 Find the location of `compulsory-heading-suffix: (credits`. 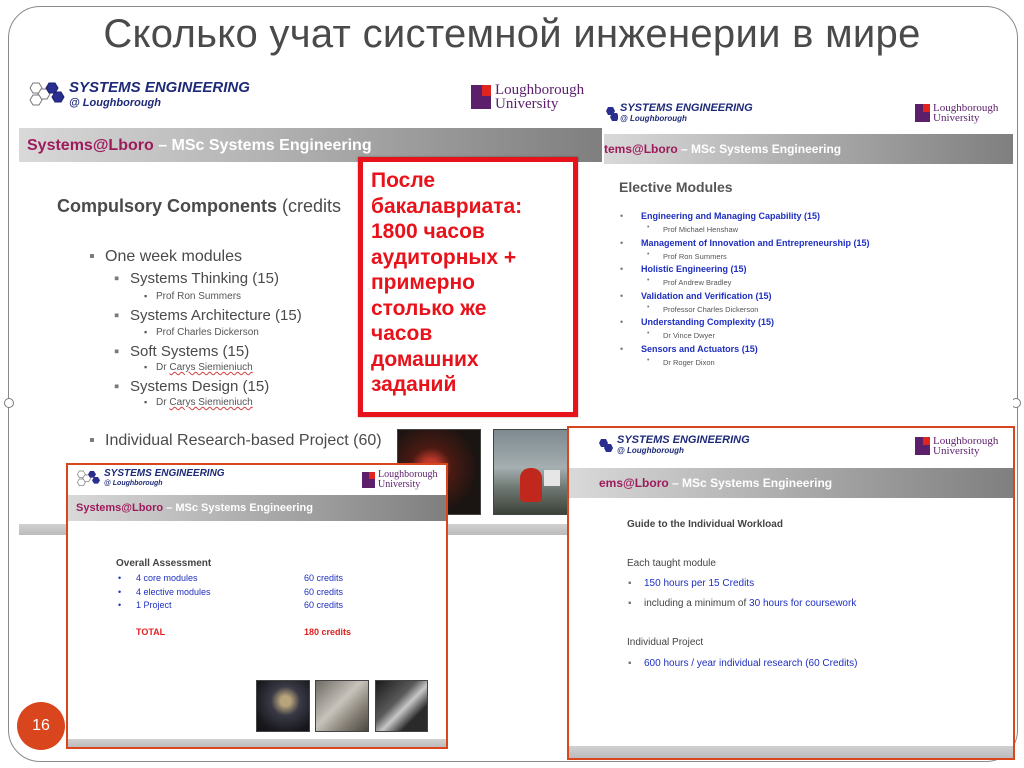

compulsory-heading-suffix: (credits is located at coordinates (309, 206).